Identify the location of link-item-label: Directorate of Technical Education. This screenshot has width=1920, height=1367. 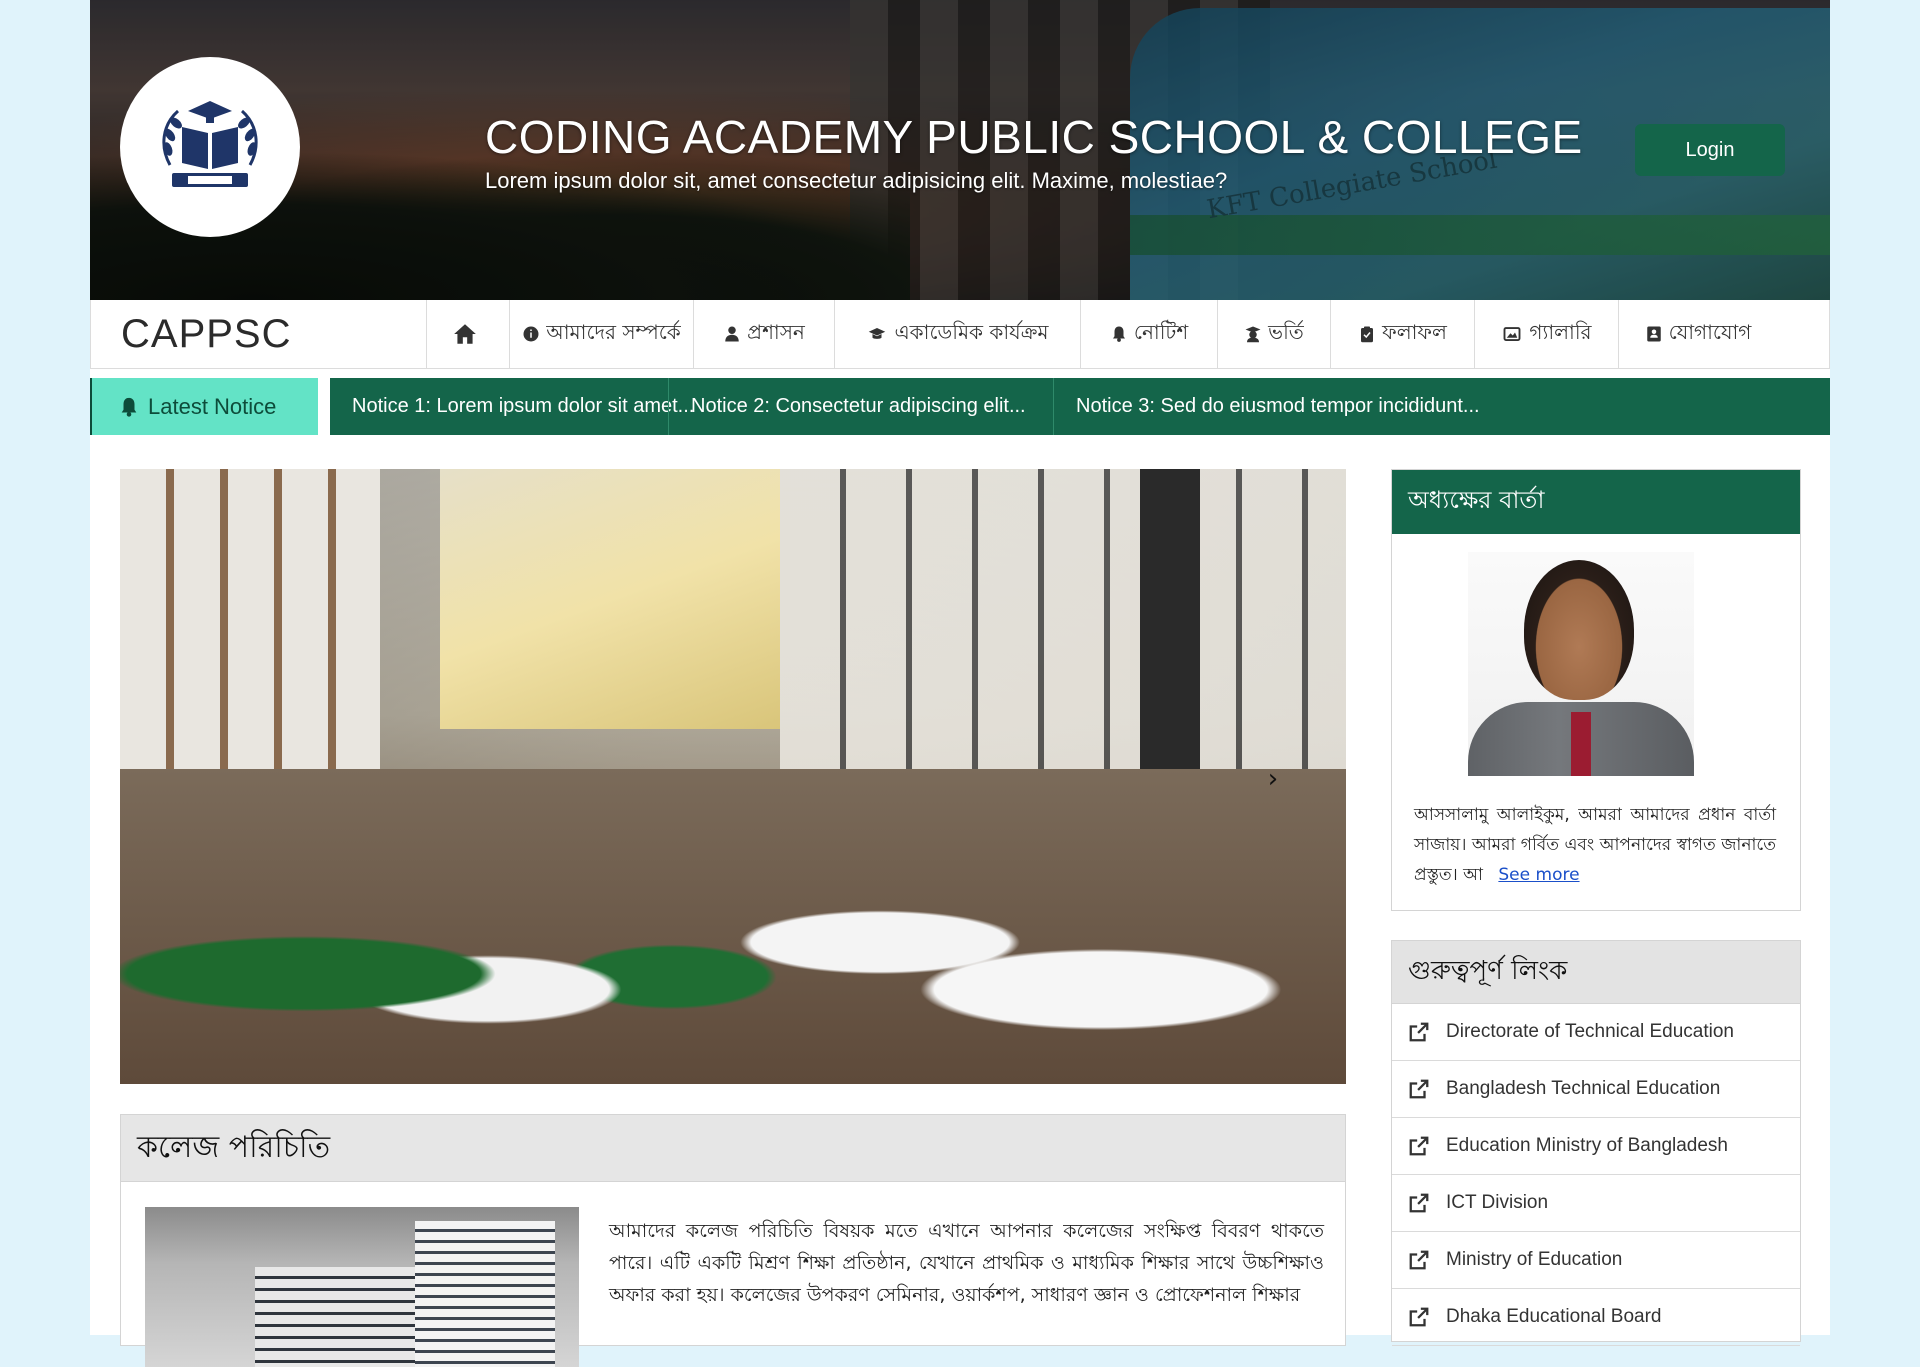
(1590, 1031).